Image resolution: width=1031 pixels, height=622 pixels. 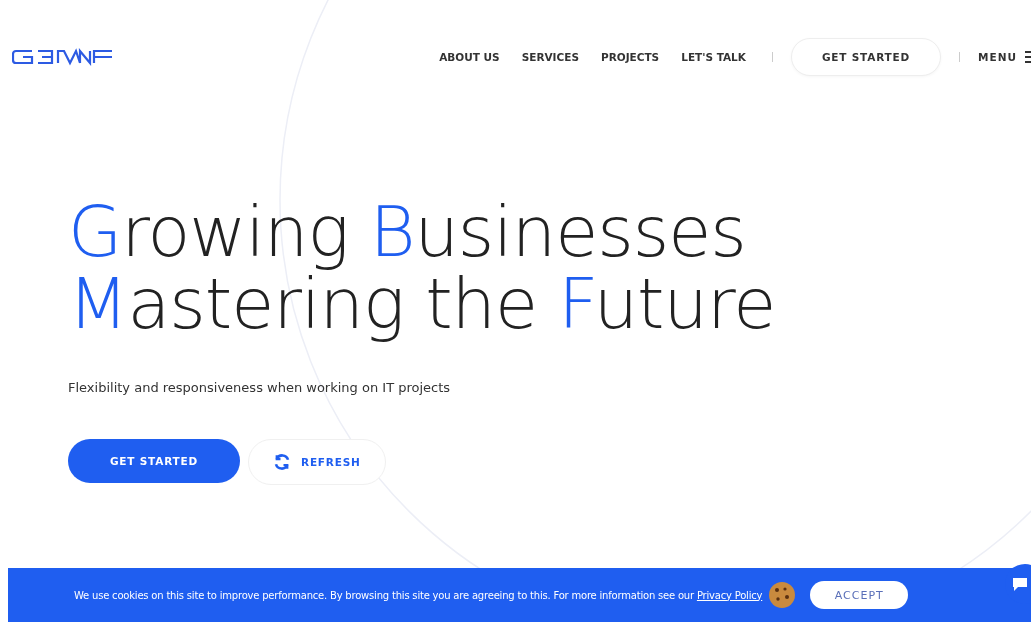 I want to click on nav-link: LET'S TALK, so click(x=713, y=57).